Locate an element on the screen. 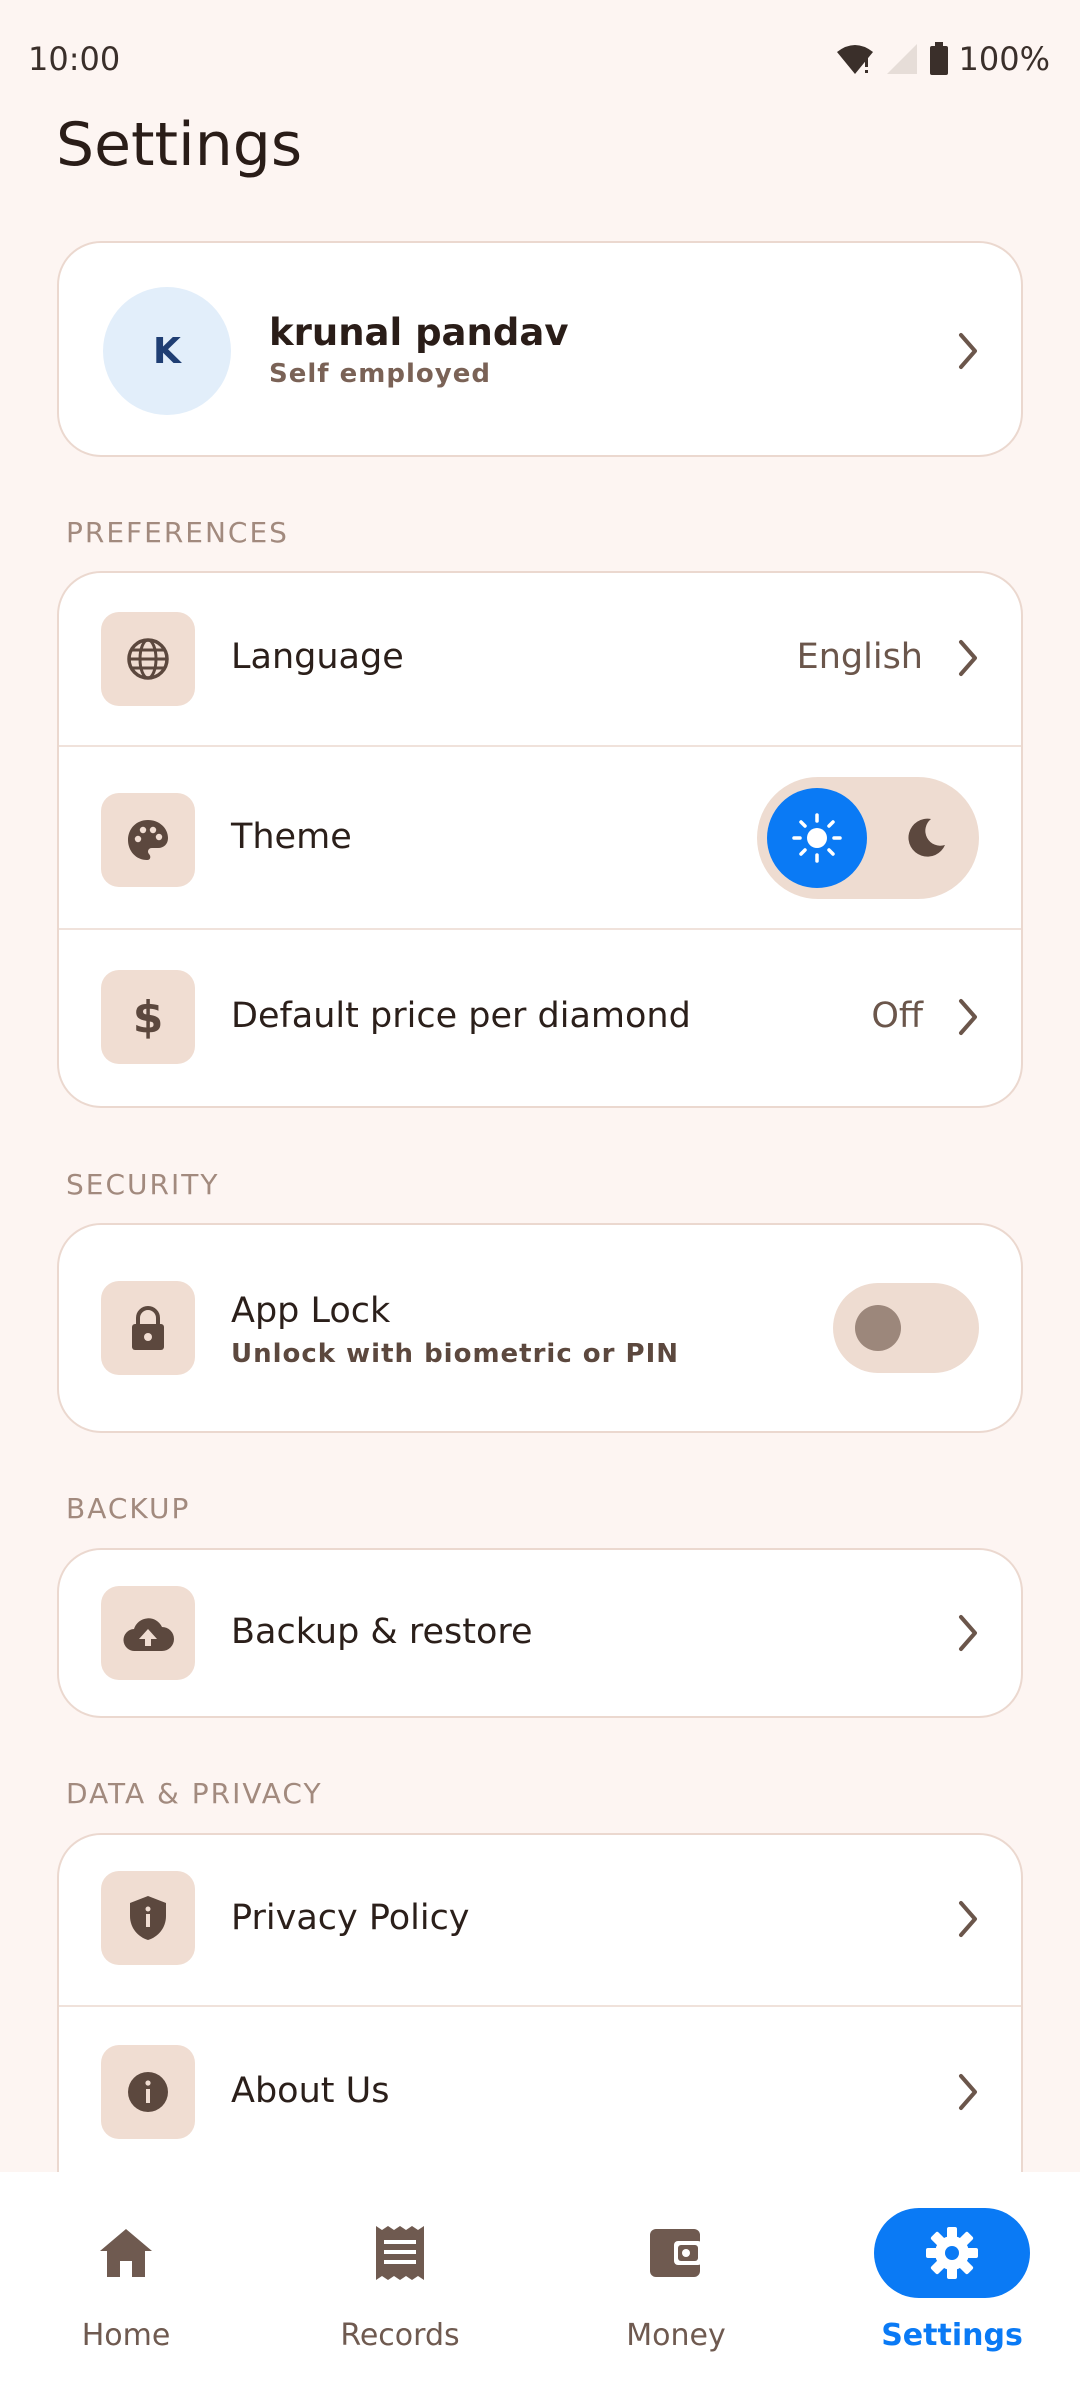 Image resolution: width=1080 pixels, height=2400 pixels. theme-row: Theme is located at coordinates (540, 838).